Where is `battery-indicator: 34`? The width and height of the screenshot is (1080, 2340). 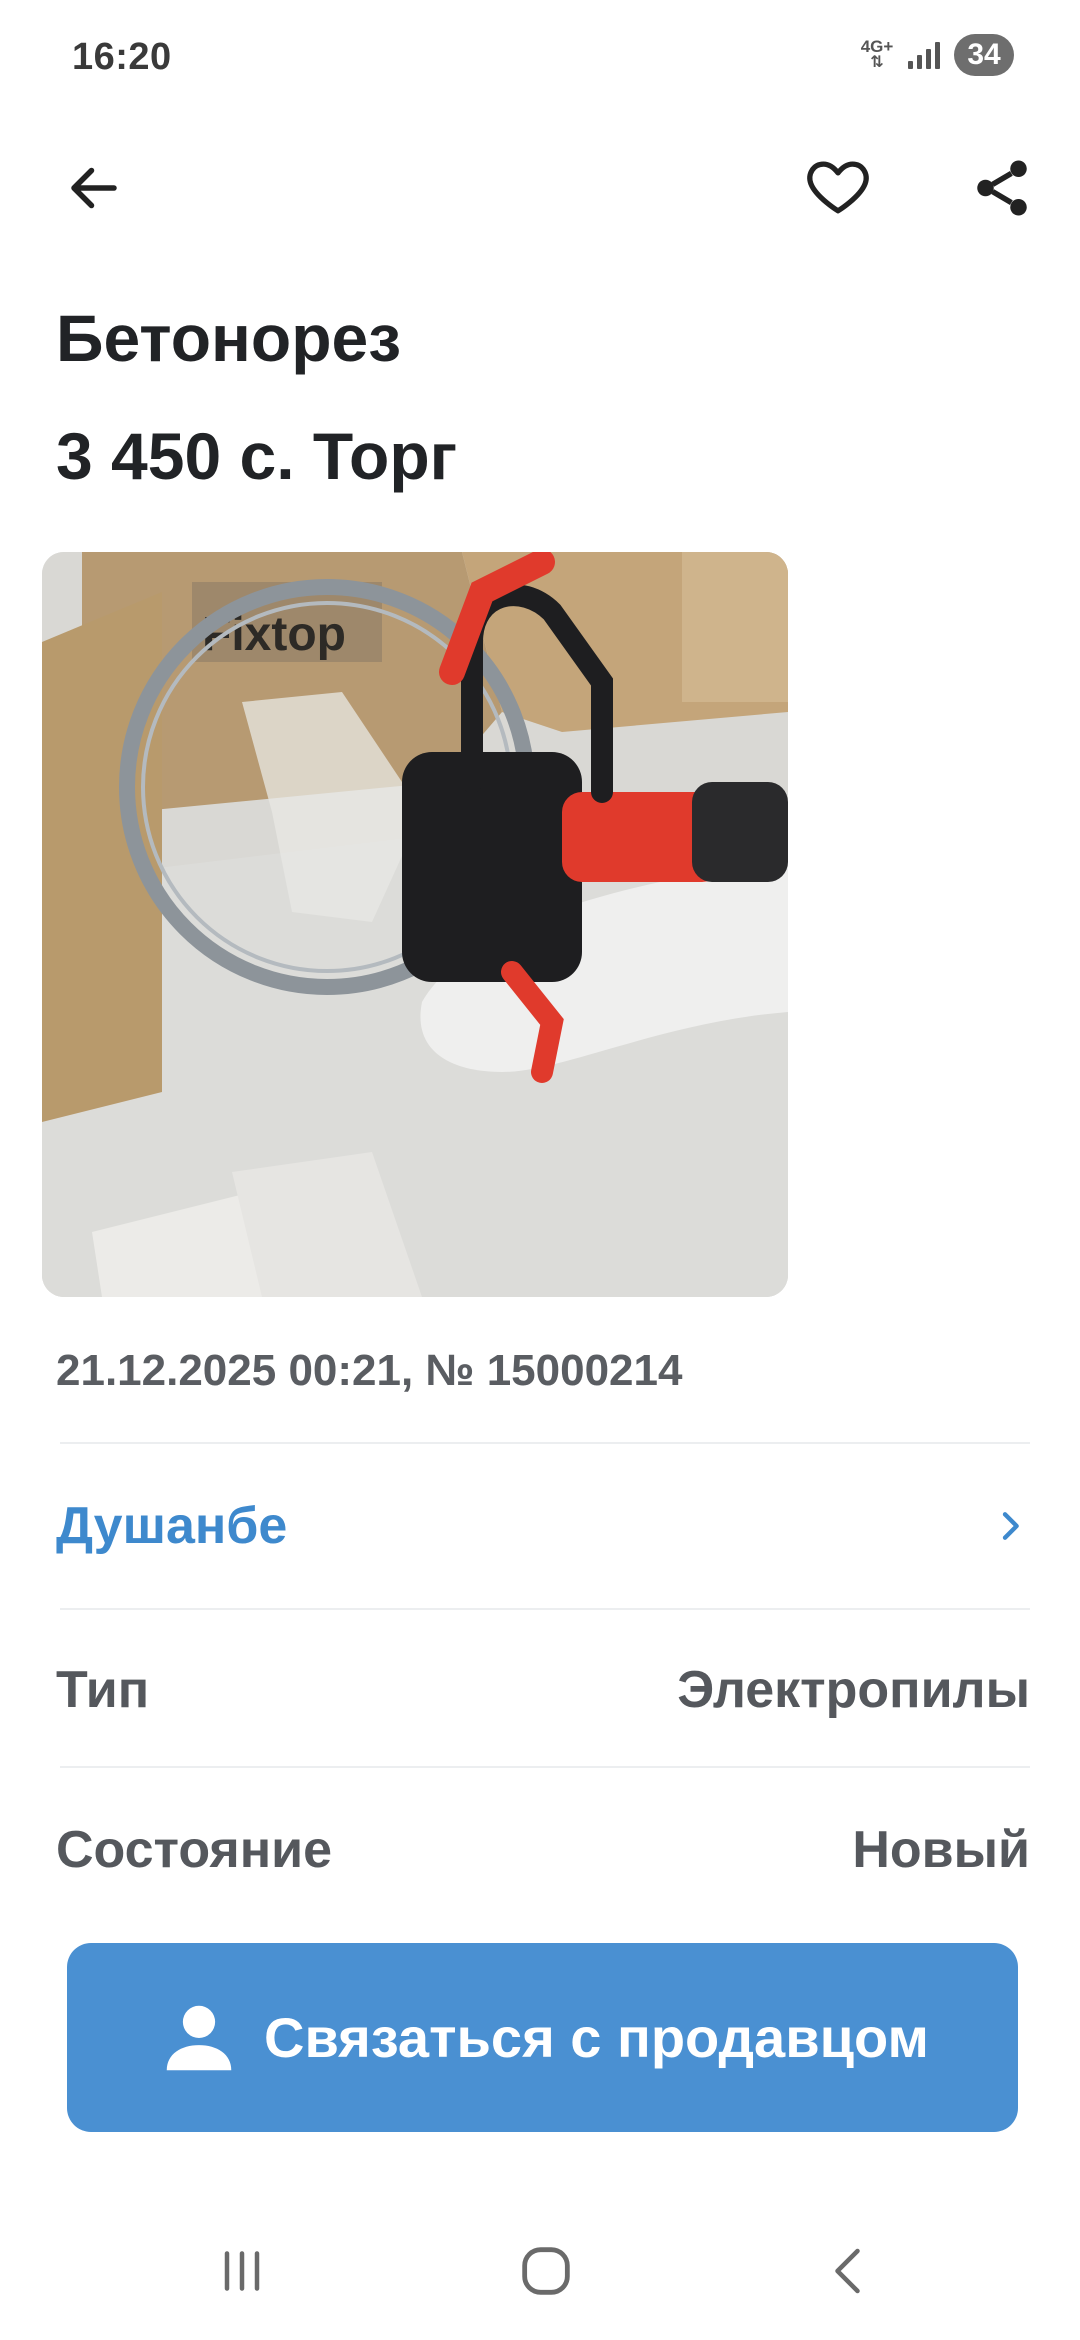
battery-indicator: 34 is located at coordinates (984, 55).